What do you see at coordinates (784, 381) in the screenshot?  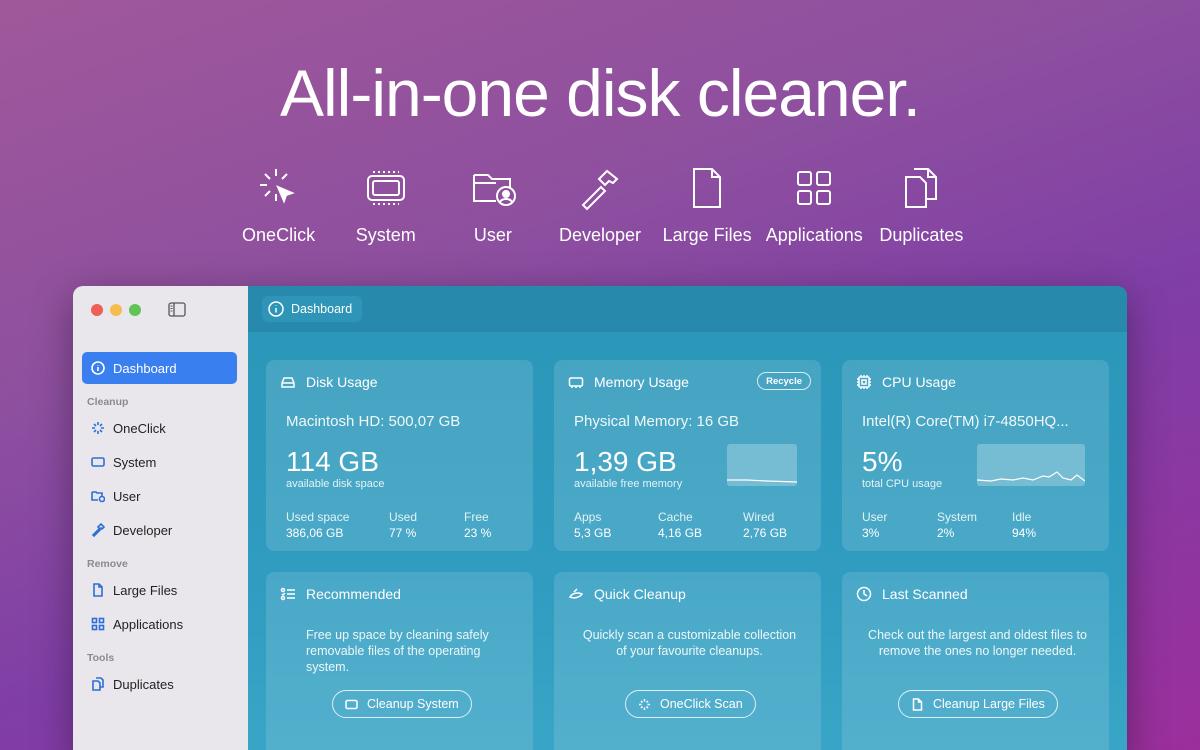 I see `recycle-button: Recycle` at bounding box center [784, 381].